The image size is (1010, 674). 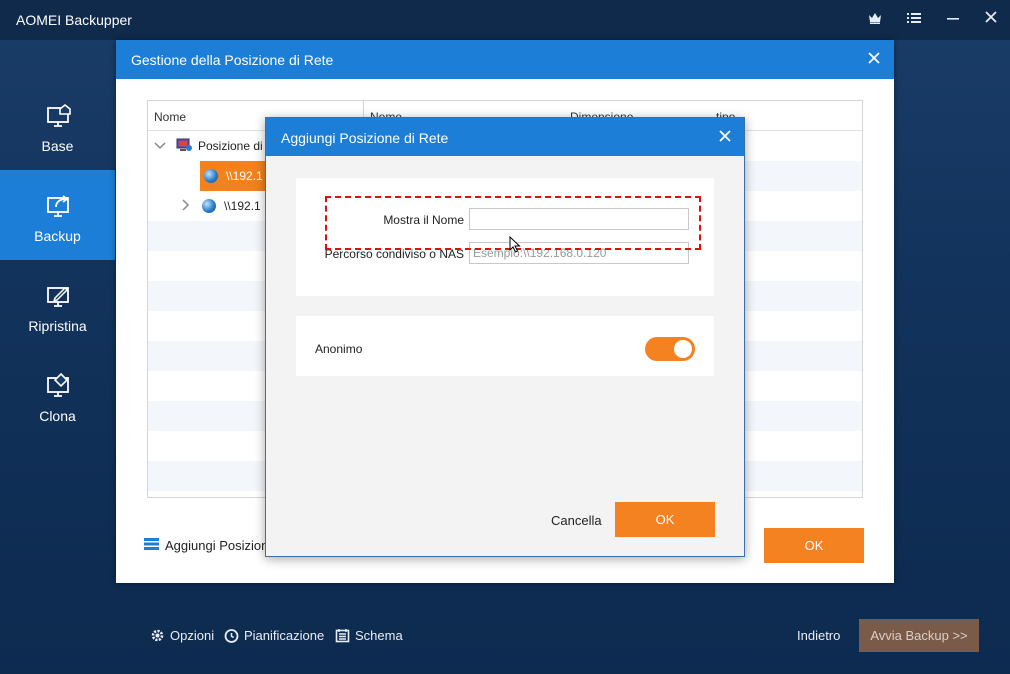 I want to click on dialog-header: Gestione della Posizione di Rete, so click(x=505, y=59).